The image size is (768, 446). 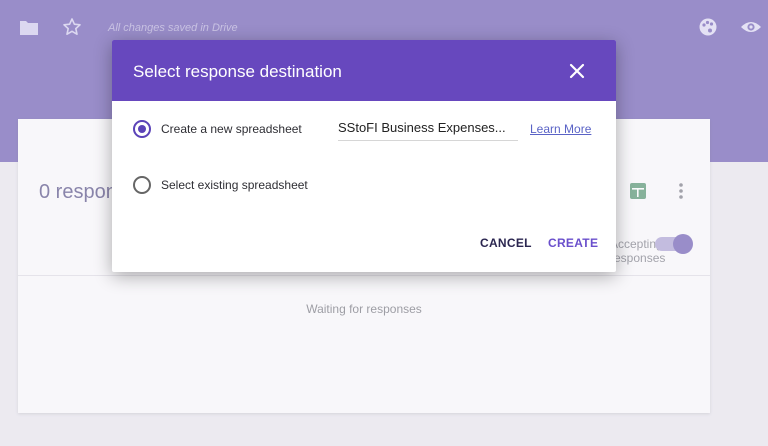 I want to click on cancel-button: CANCEL, so click(x=506, y=243).